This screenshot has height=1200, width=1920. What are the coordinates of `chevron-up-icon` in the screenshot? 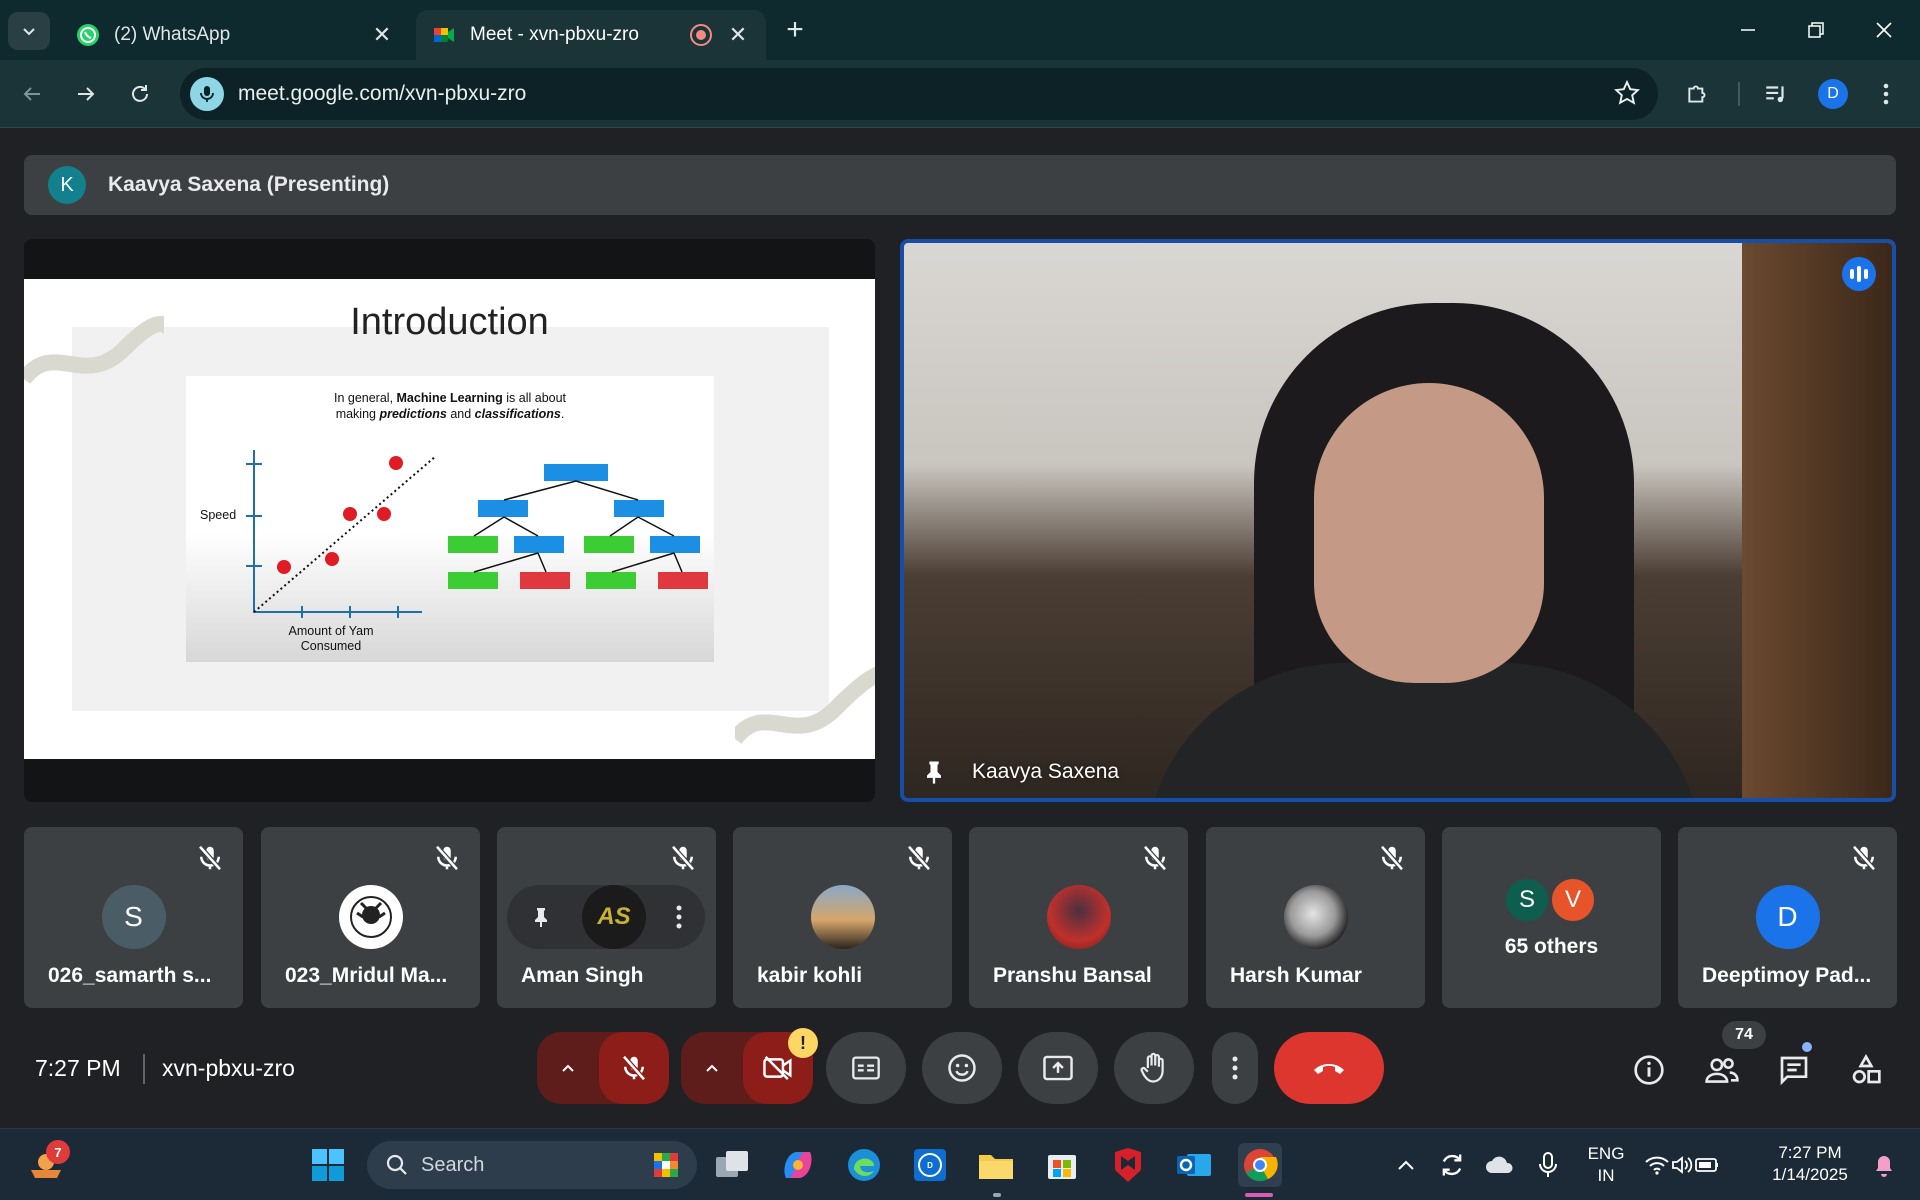 It's located at (712, 1068).